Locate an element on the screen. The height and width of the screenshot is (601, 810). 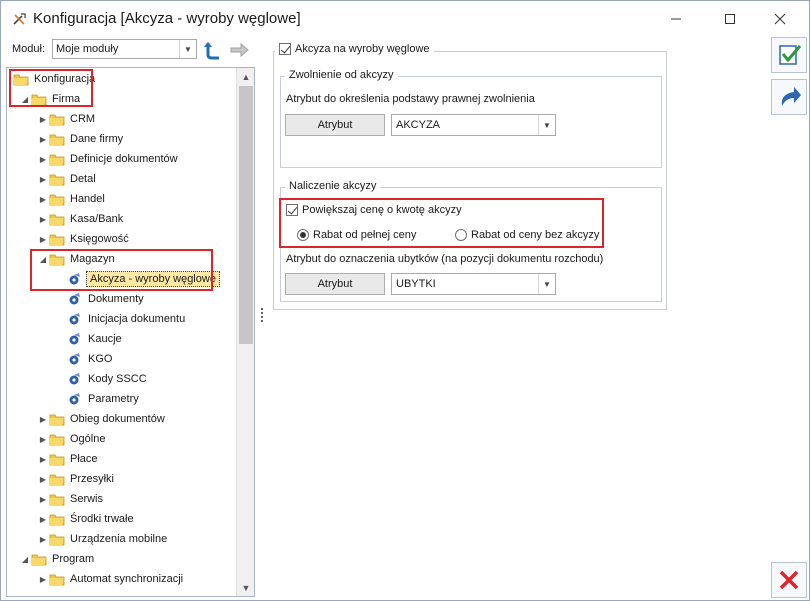
tree-item: ▶ CRM is located at coordinates (121, 119).